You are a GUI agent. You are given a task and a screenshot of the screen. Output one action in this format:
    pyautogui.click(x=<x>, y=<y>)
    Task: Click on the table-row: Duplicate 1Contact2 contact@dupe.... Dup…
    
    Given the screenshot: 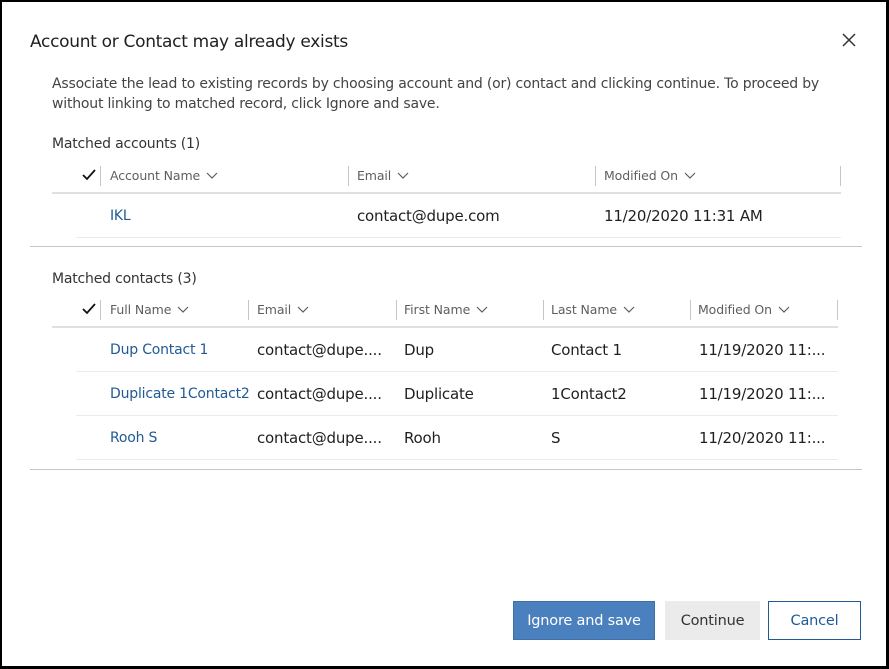 What is the action you would take?
    pyautogui.click(x=457, y=394)
    